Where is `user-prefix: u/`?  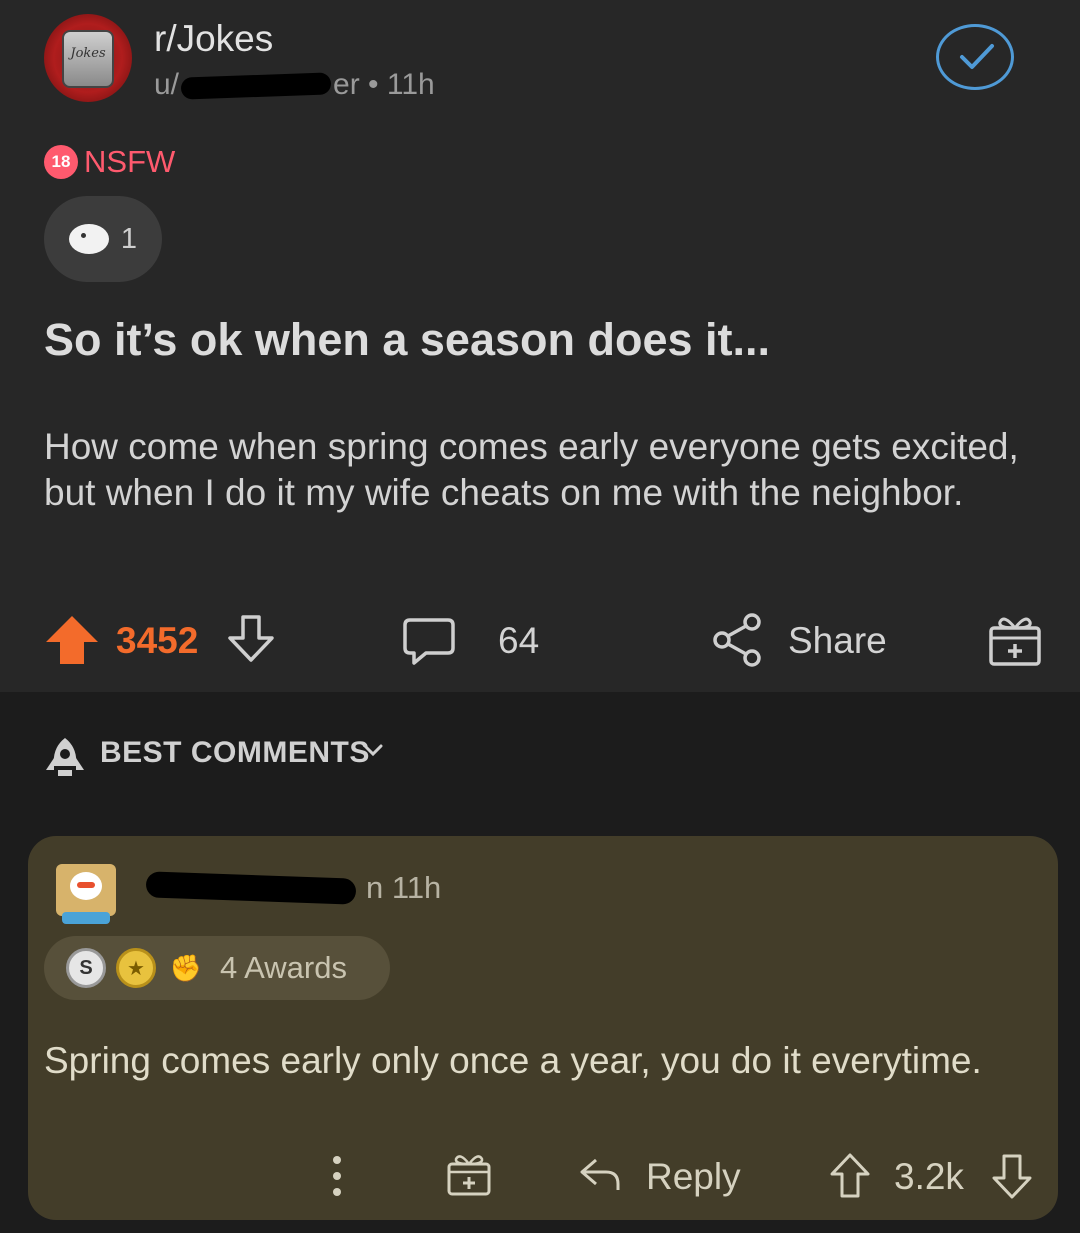
user-prefix: u/ is located at coordinates (167, 84).